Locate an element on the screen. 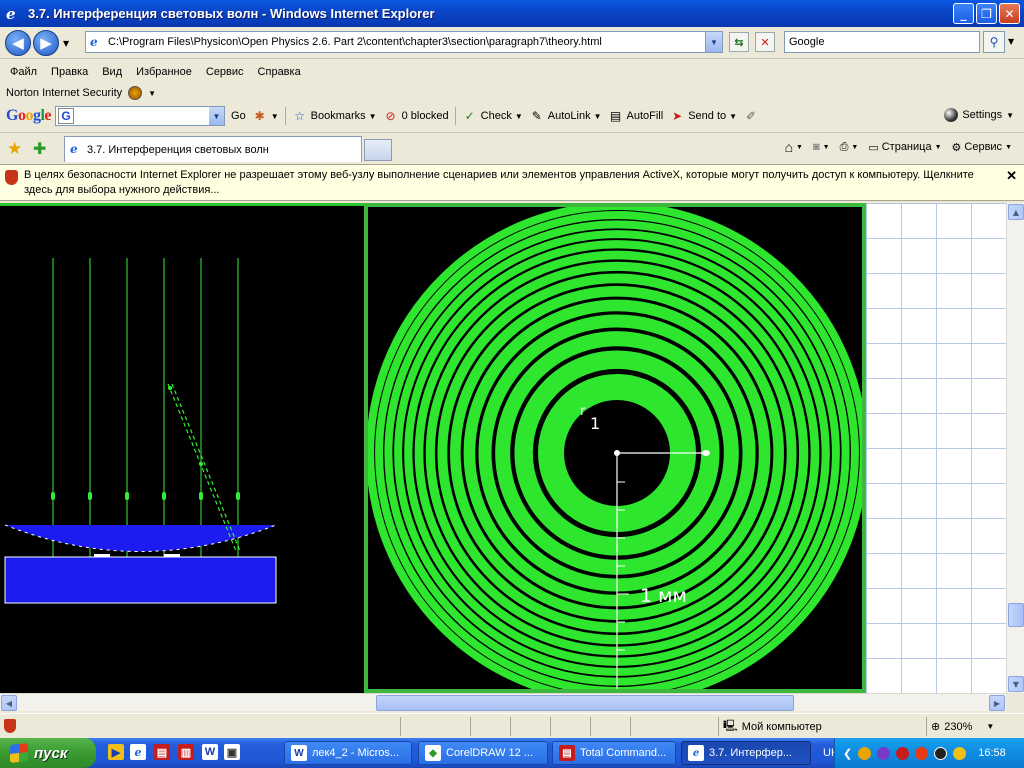 The image size is (1024, 768). menu-tools: Сервис is located at coordinates (225, 72).